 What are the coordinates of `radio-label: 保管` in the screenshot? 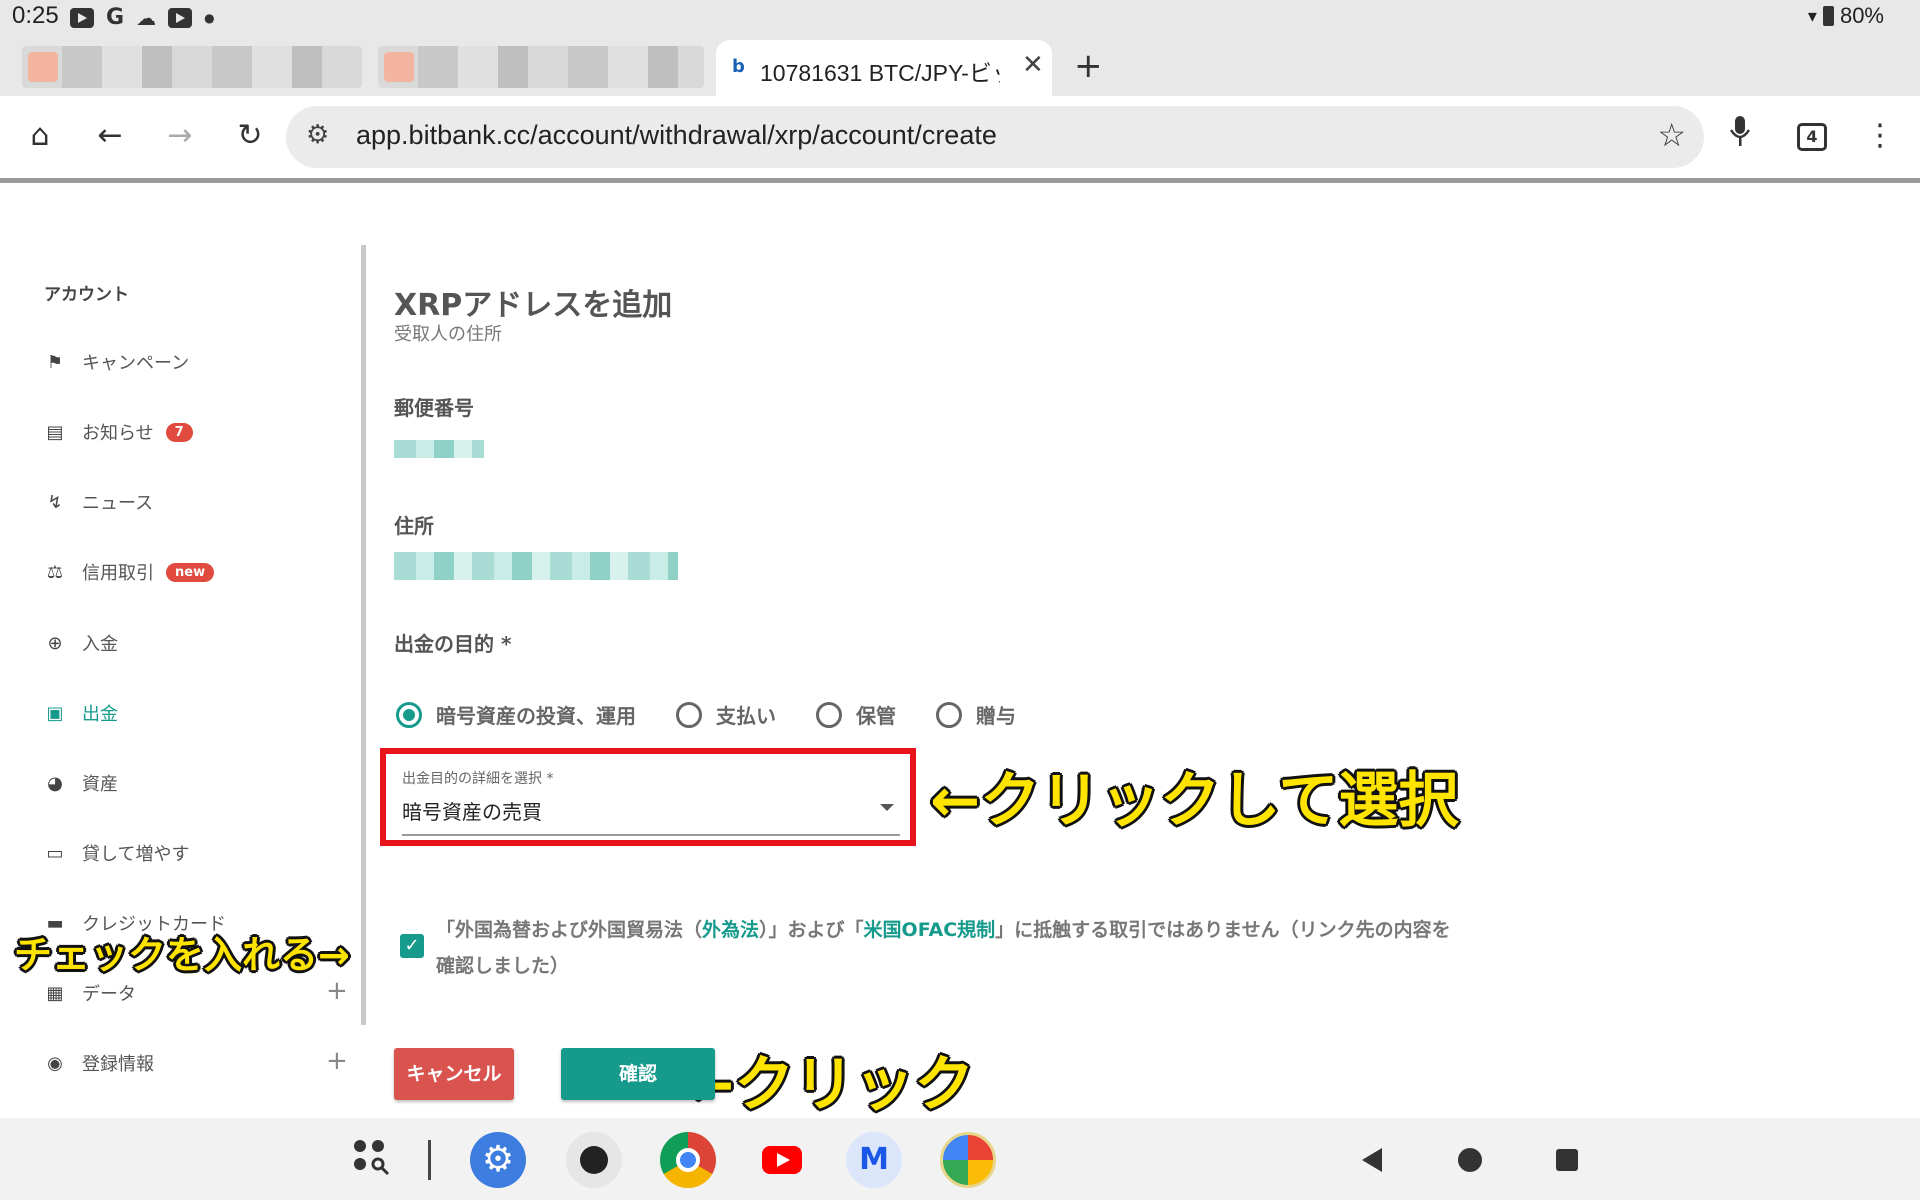 It's located at (876, 716).